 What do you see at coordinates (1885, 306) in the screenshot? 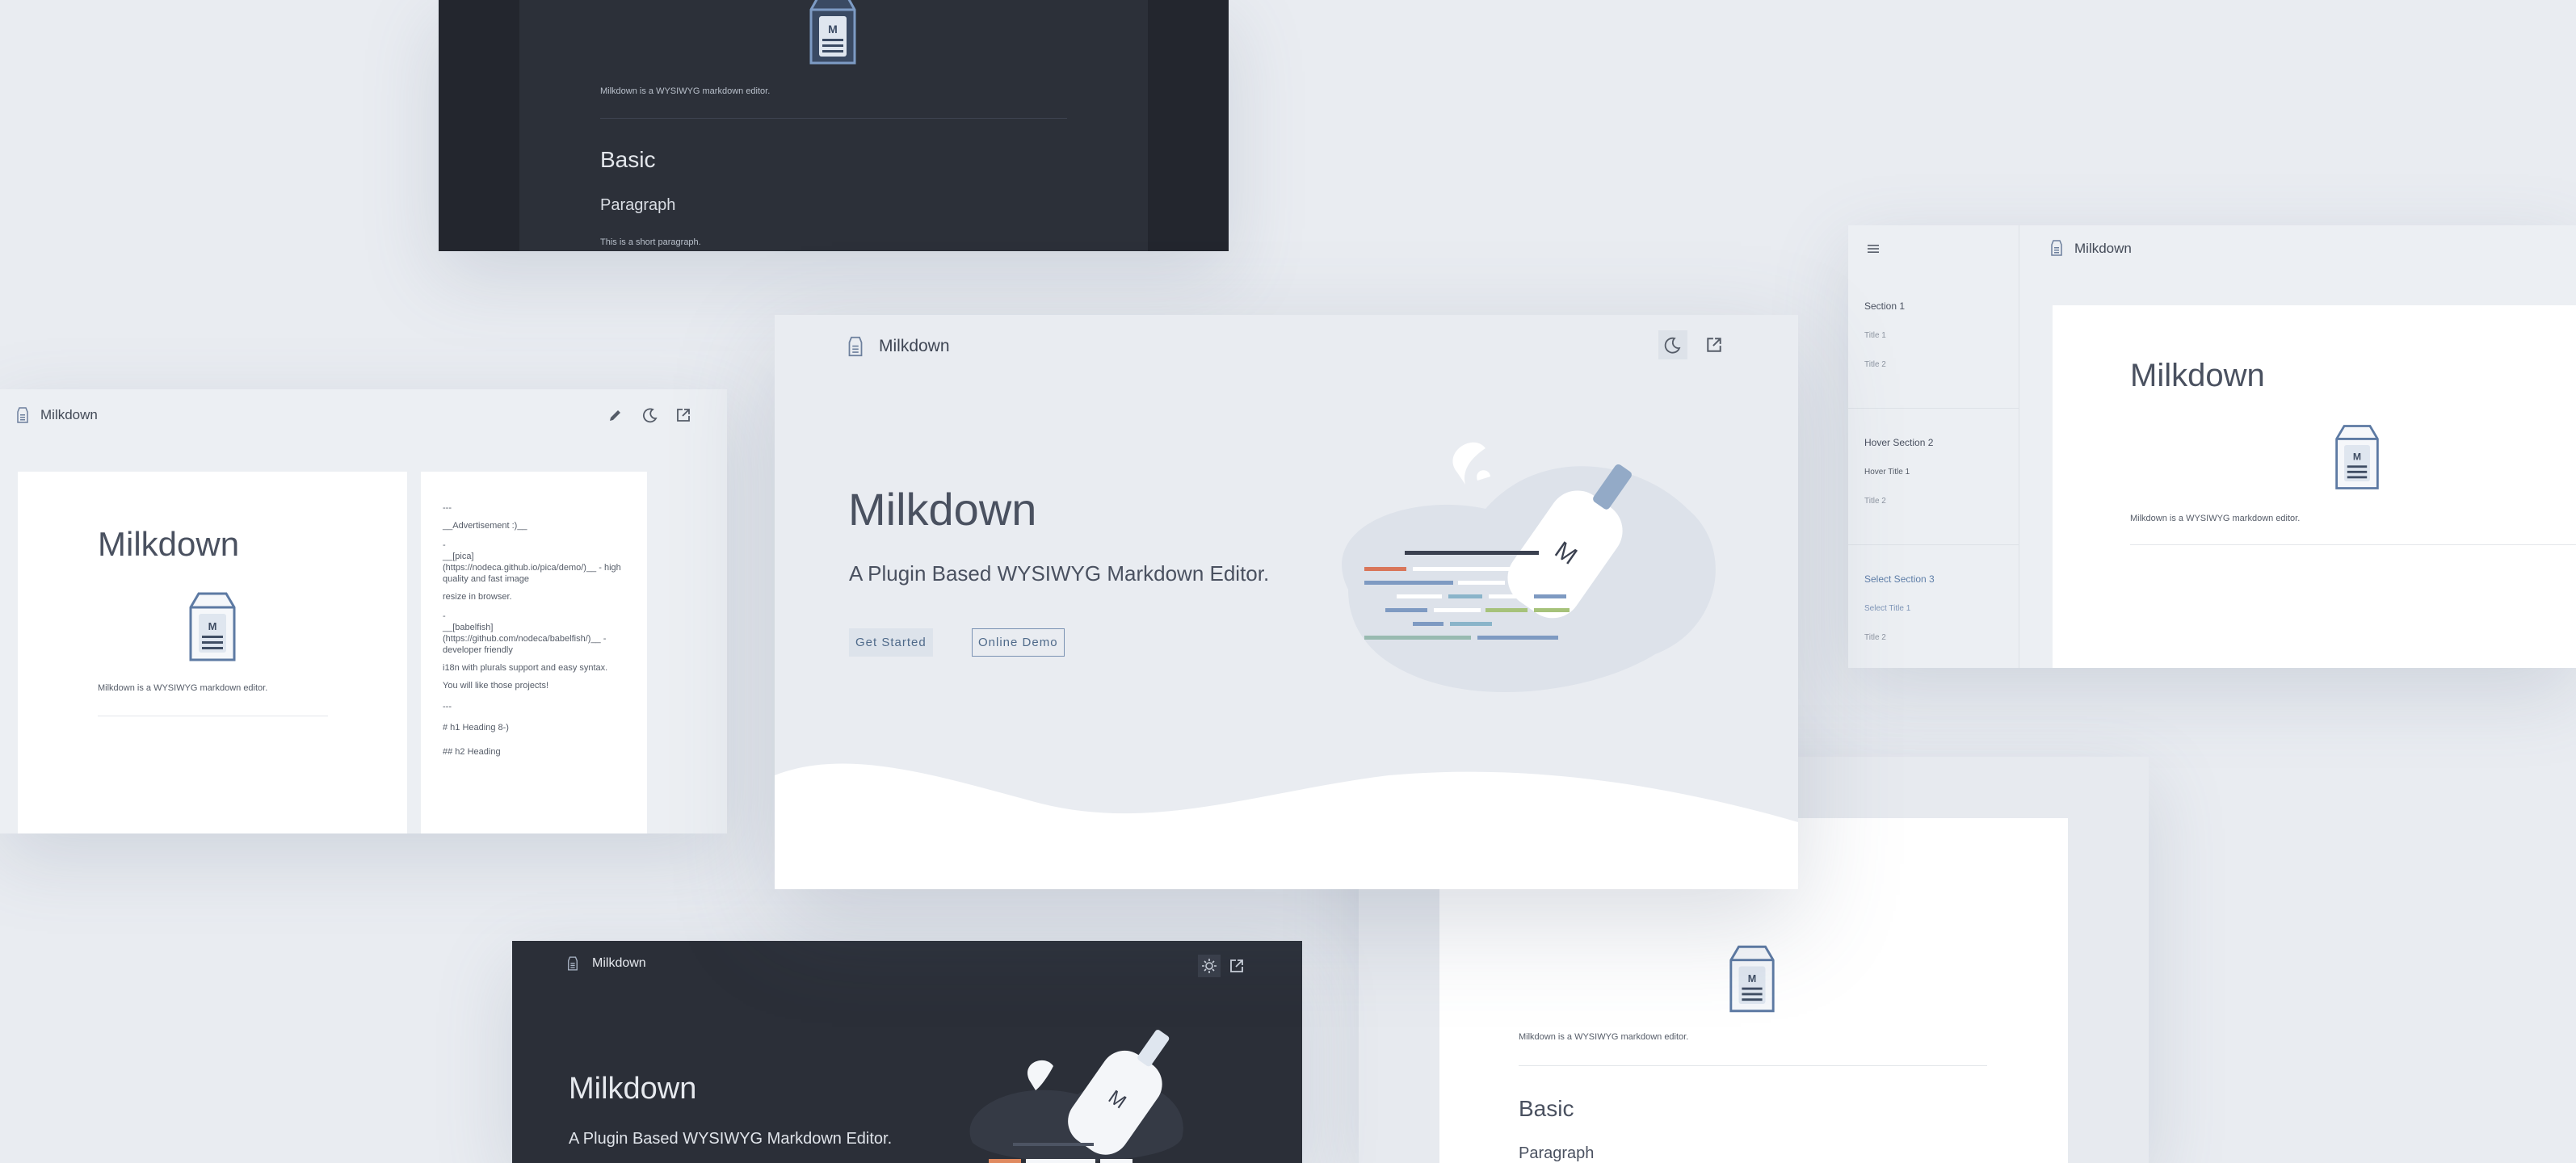
I see `sidebar-section-title: Section 1` at bounding box center [1885, 306].